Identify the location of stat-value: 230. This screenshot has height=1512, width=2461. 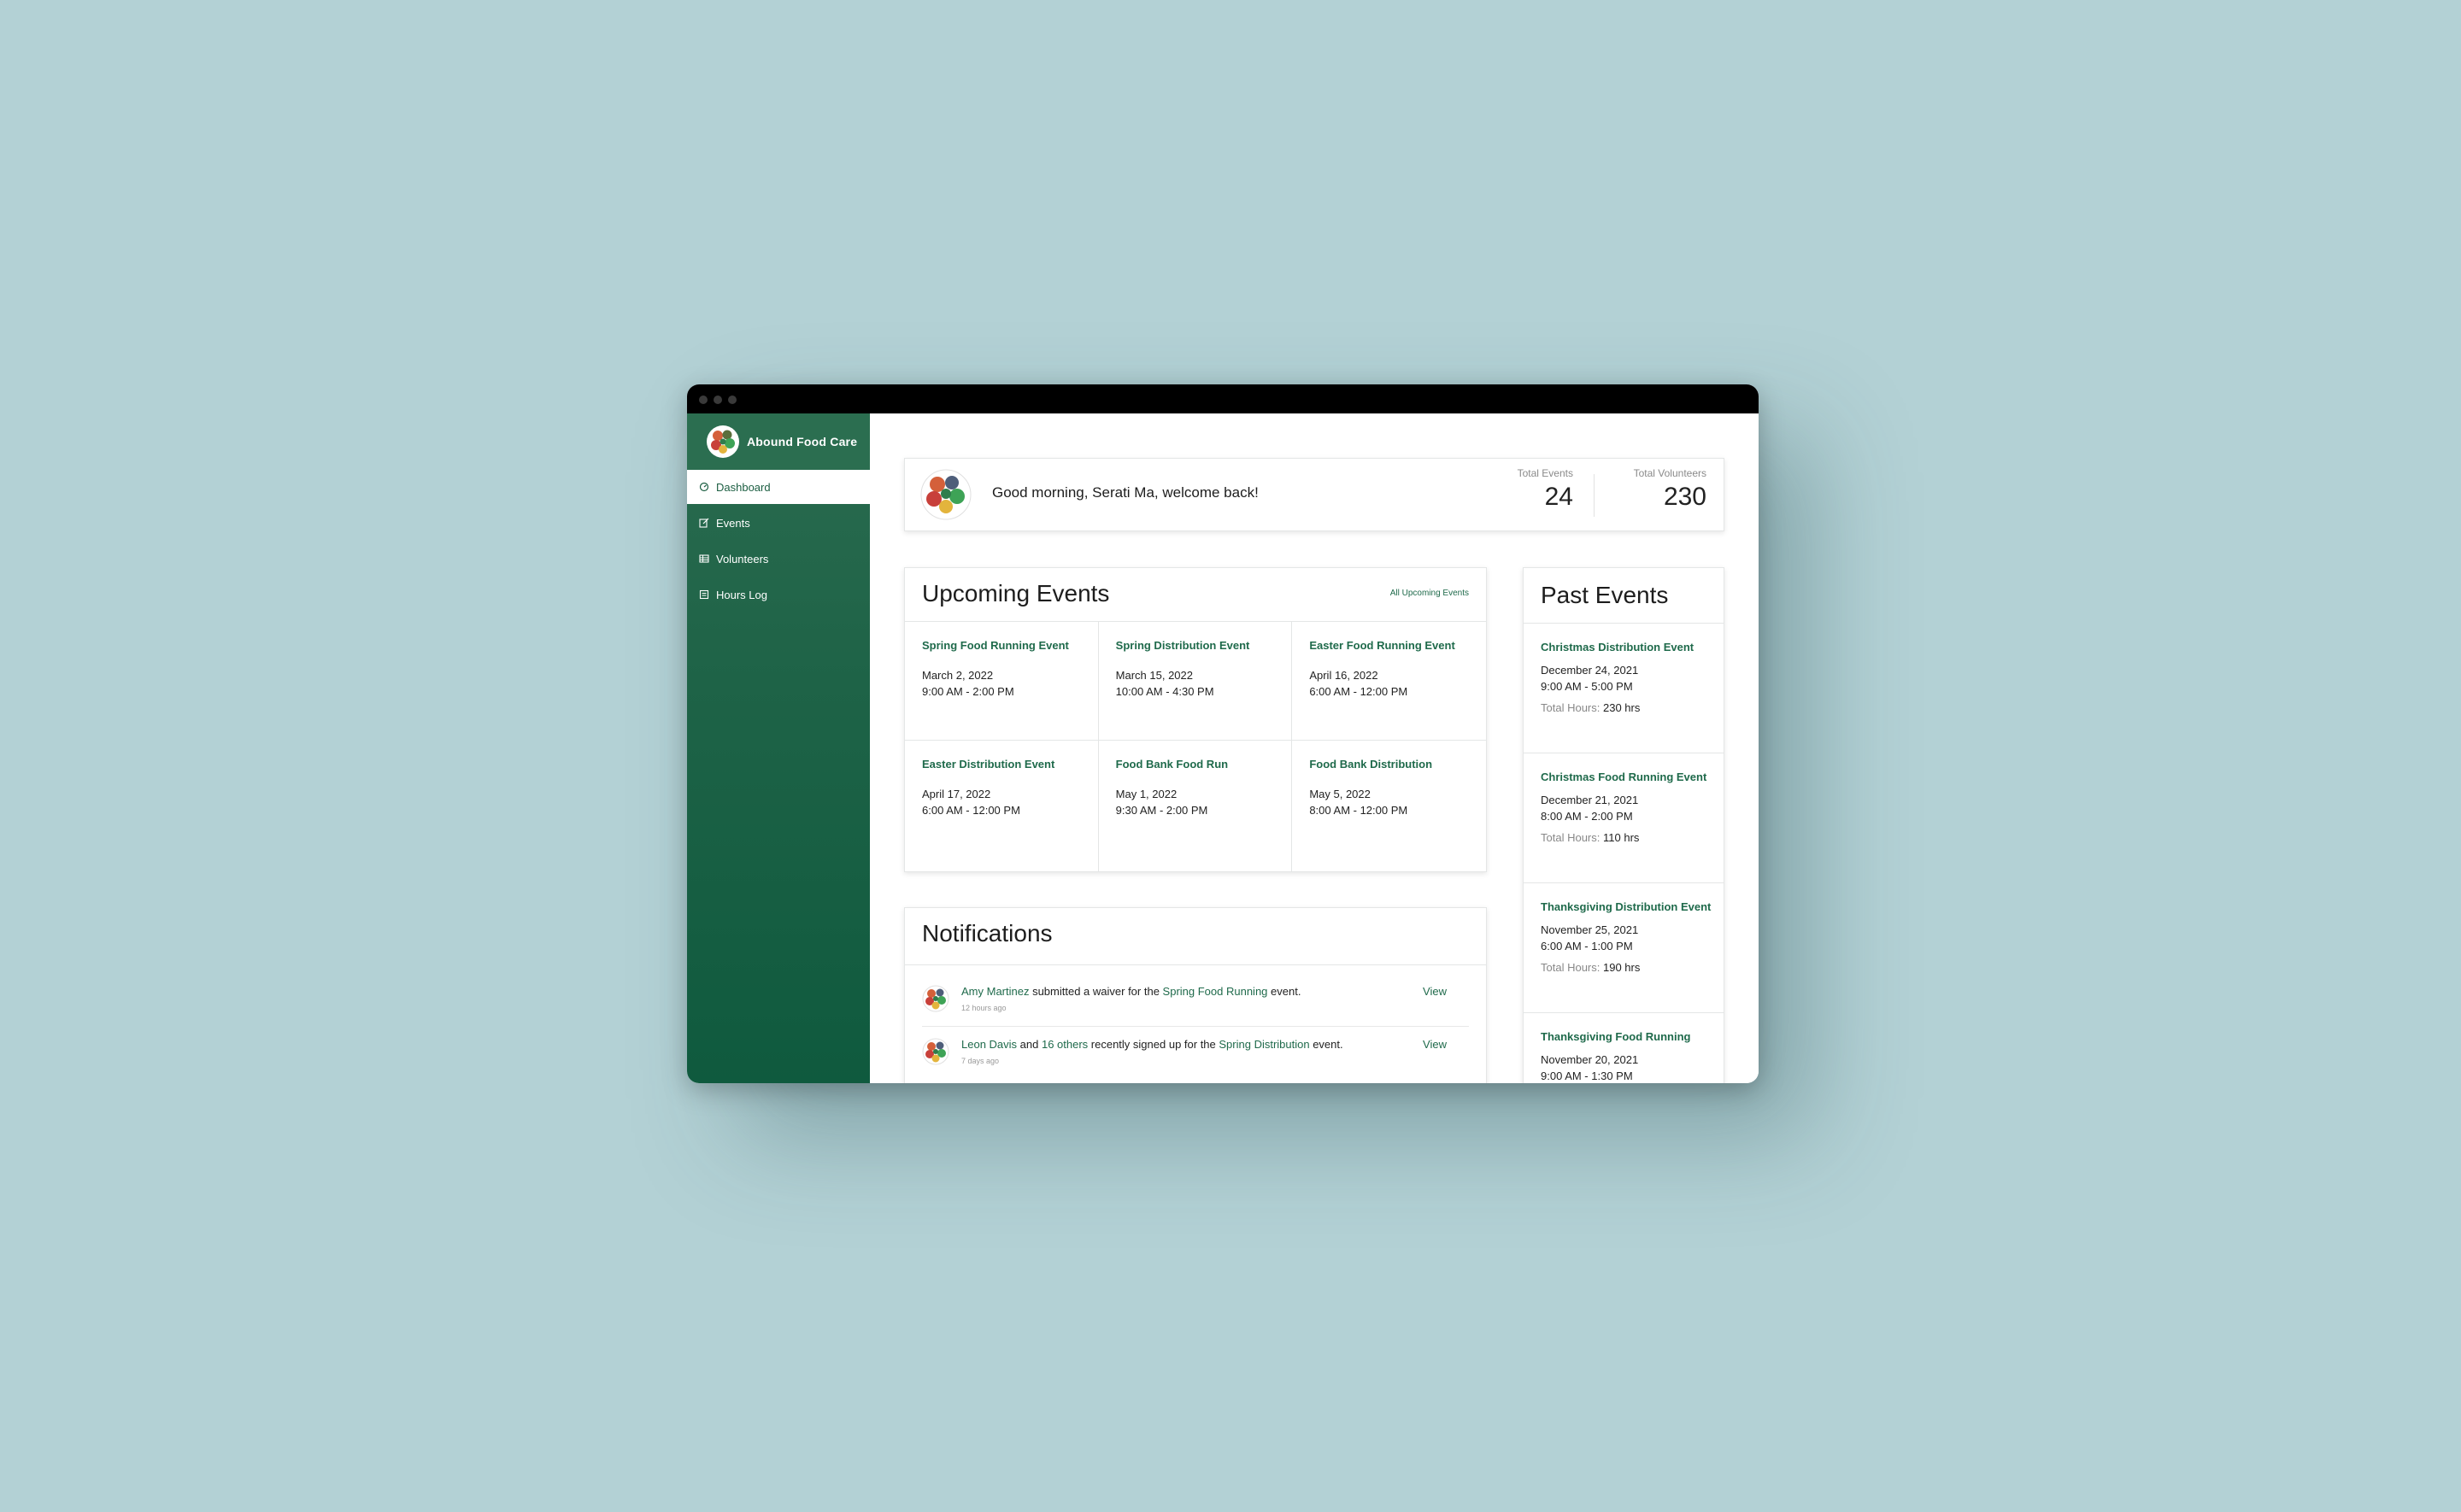
(1685, 497).